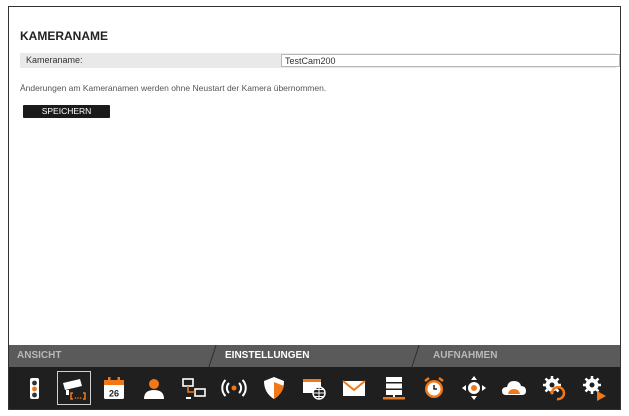 The height and width of the screenshot is (416, 629). Describe the element at coordinates (474, 388) in the screenshot. I see `ptz-icon` at that location.